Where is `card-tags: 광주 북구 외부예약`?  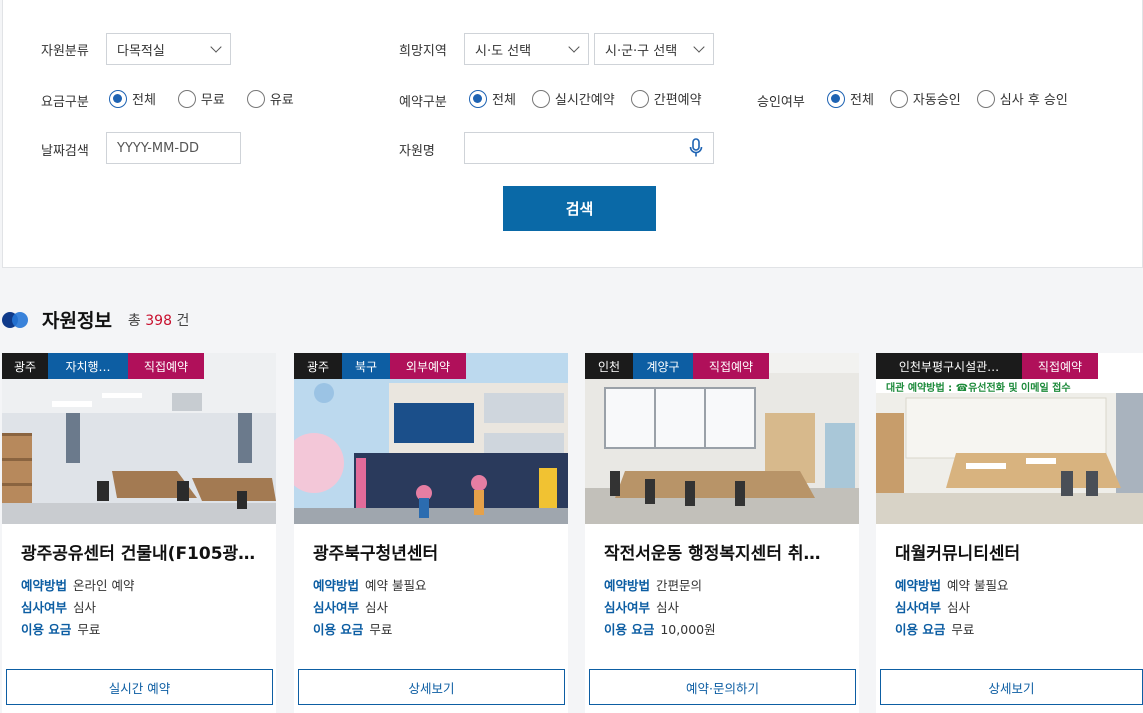 card-tags: 광주 북구 외부예약 is located at coordinates (380, 366).